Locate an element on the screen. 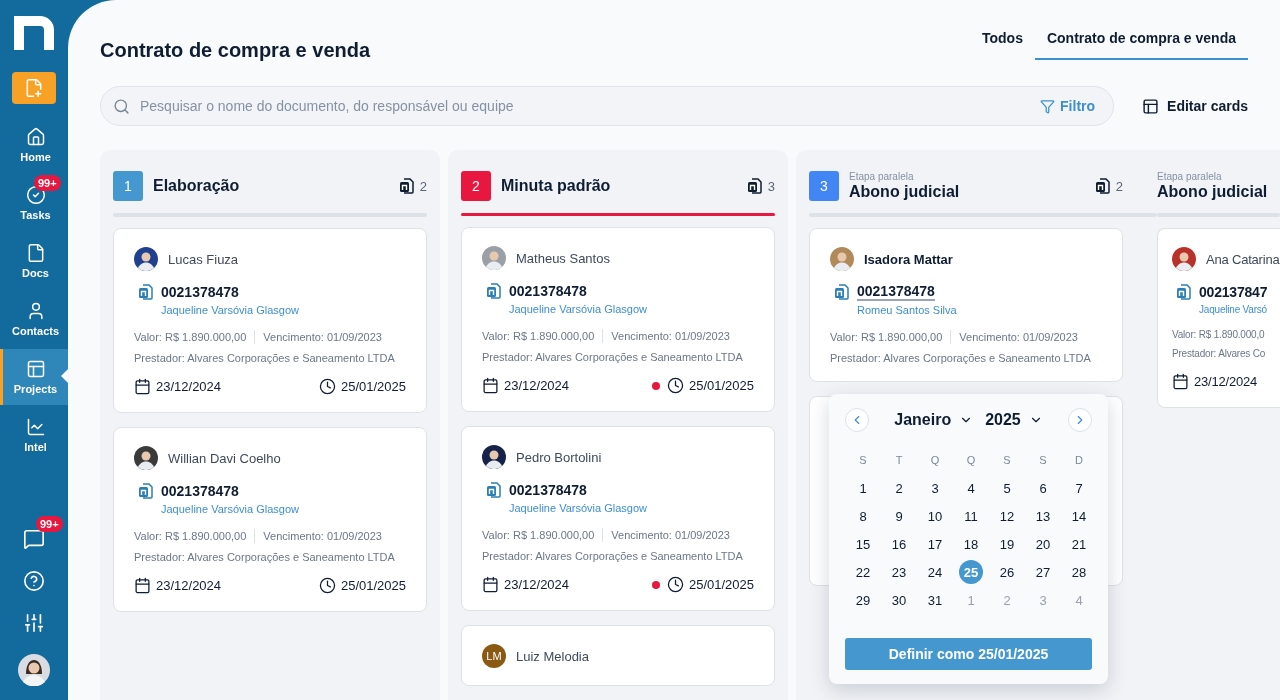  calendar-day: 13 is located at coordinates (1043, 516).